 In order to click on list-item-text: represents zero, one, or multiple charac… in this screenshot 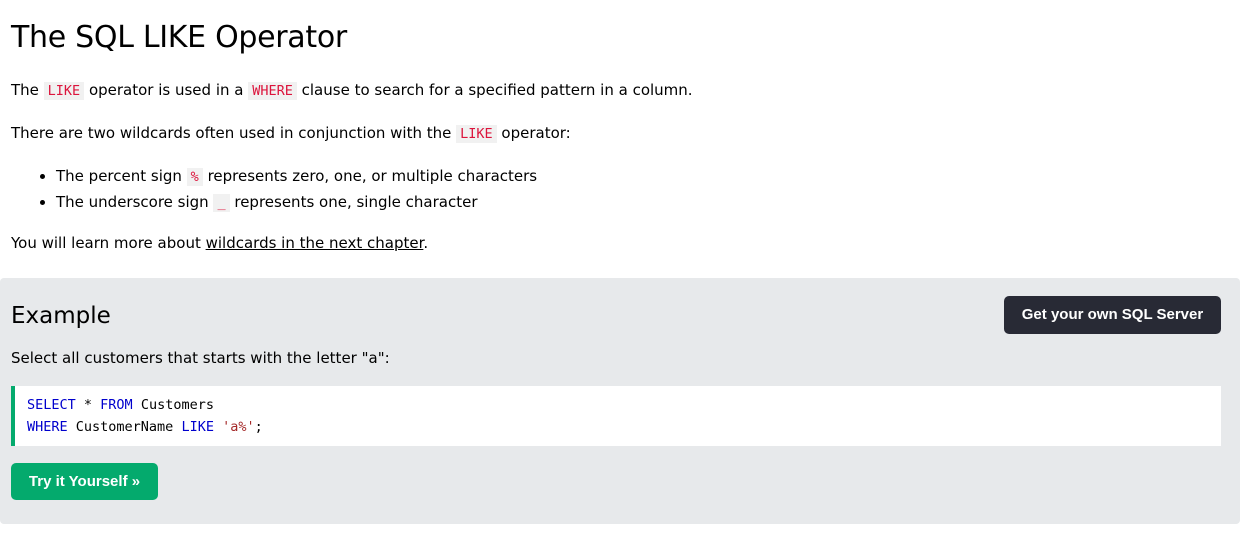, I will do `click(370, 176)`.